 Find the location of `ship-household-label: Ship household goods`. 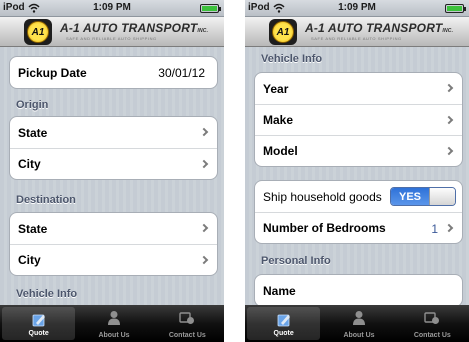

ship-household-label: Ship household goods is located at coordinates (322, 196).